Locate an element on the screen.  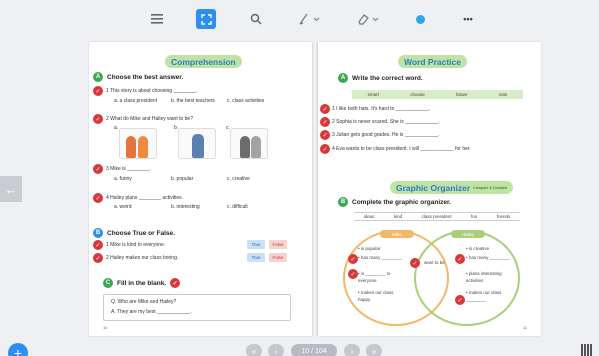
venn-right-item: • is creative is located at coordinates (478, 248).